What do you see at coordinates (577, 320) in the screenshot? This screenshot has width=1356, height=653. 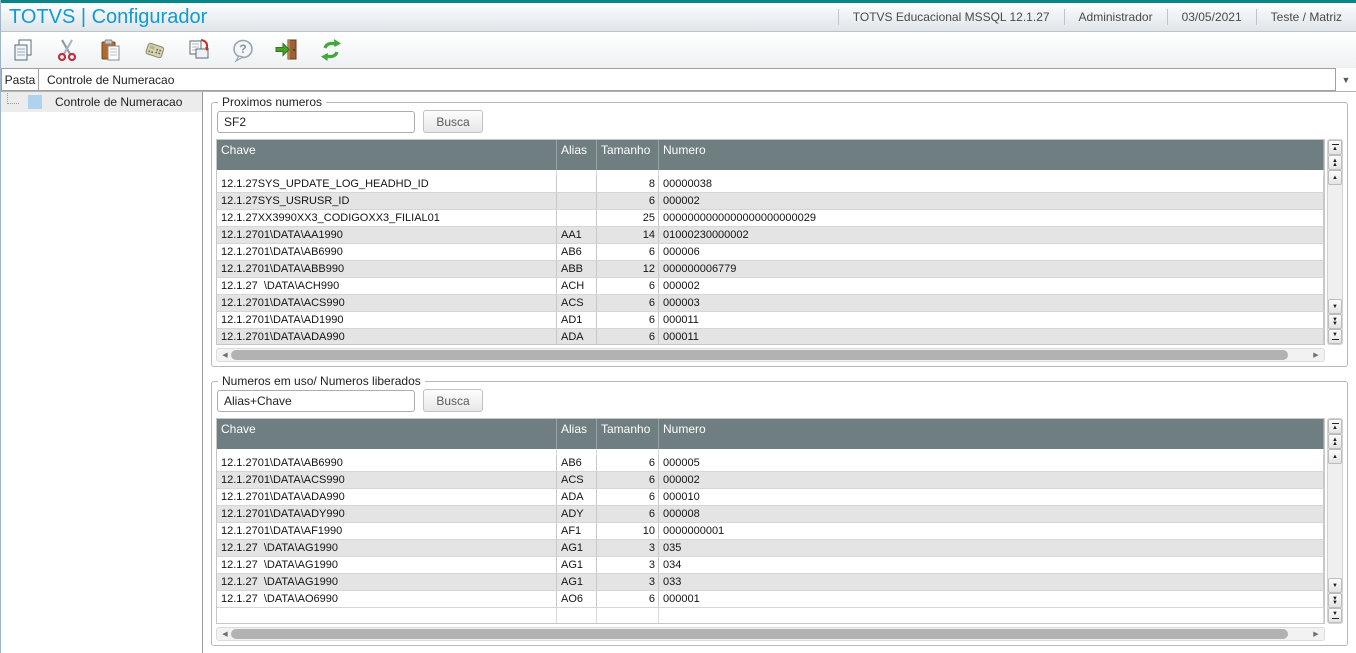 I see `cell-alias: AD1` at bounding box center [577, 320].